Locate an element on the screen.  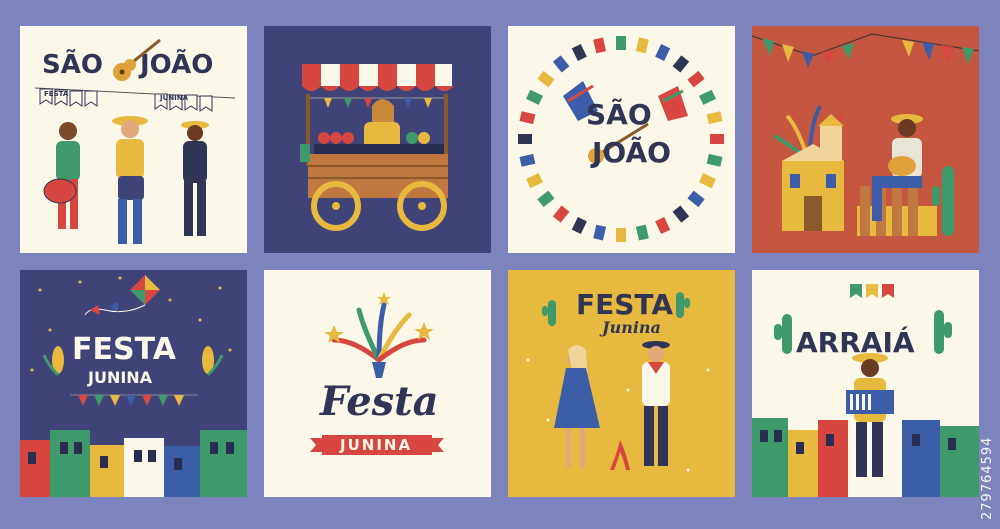
watermark-id: 279764594 is located at coordinates (987, 478).